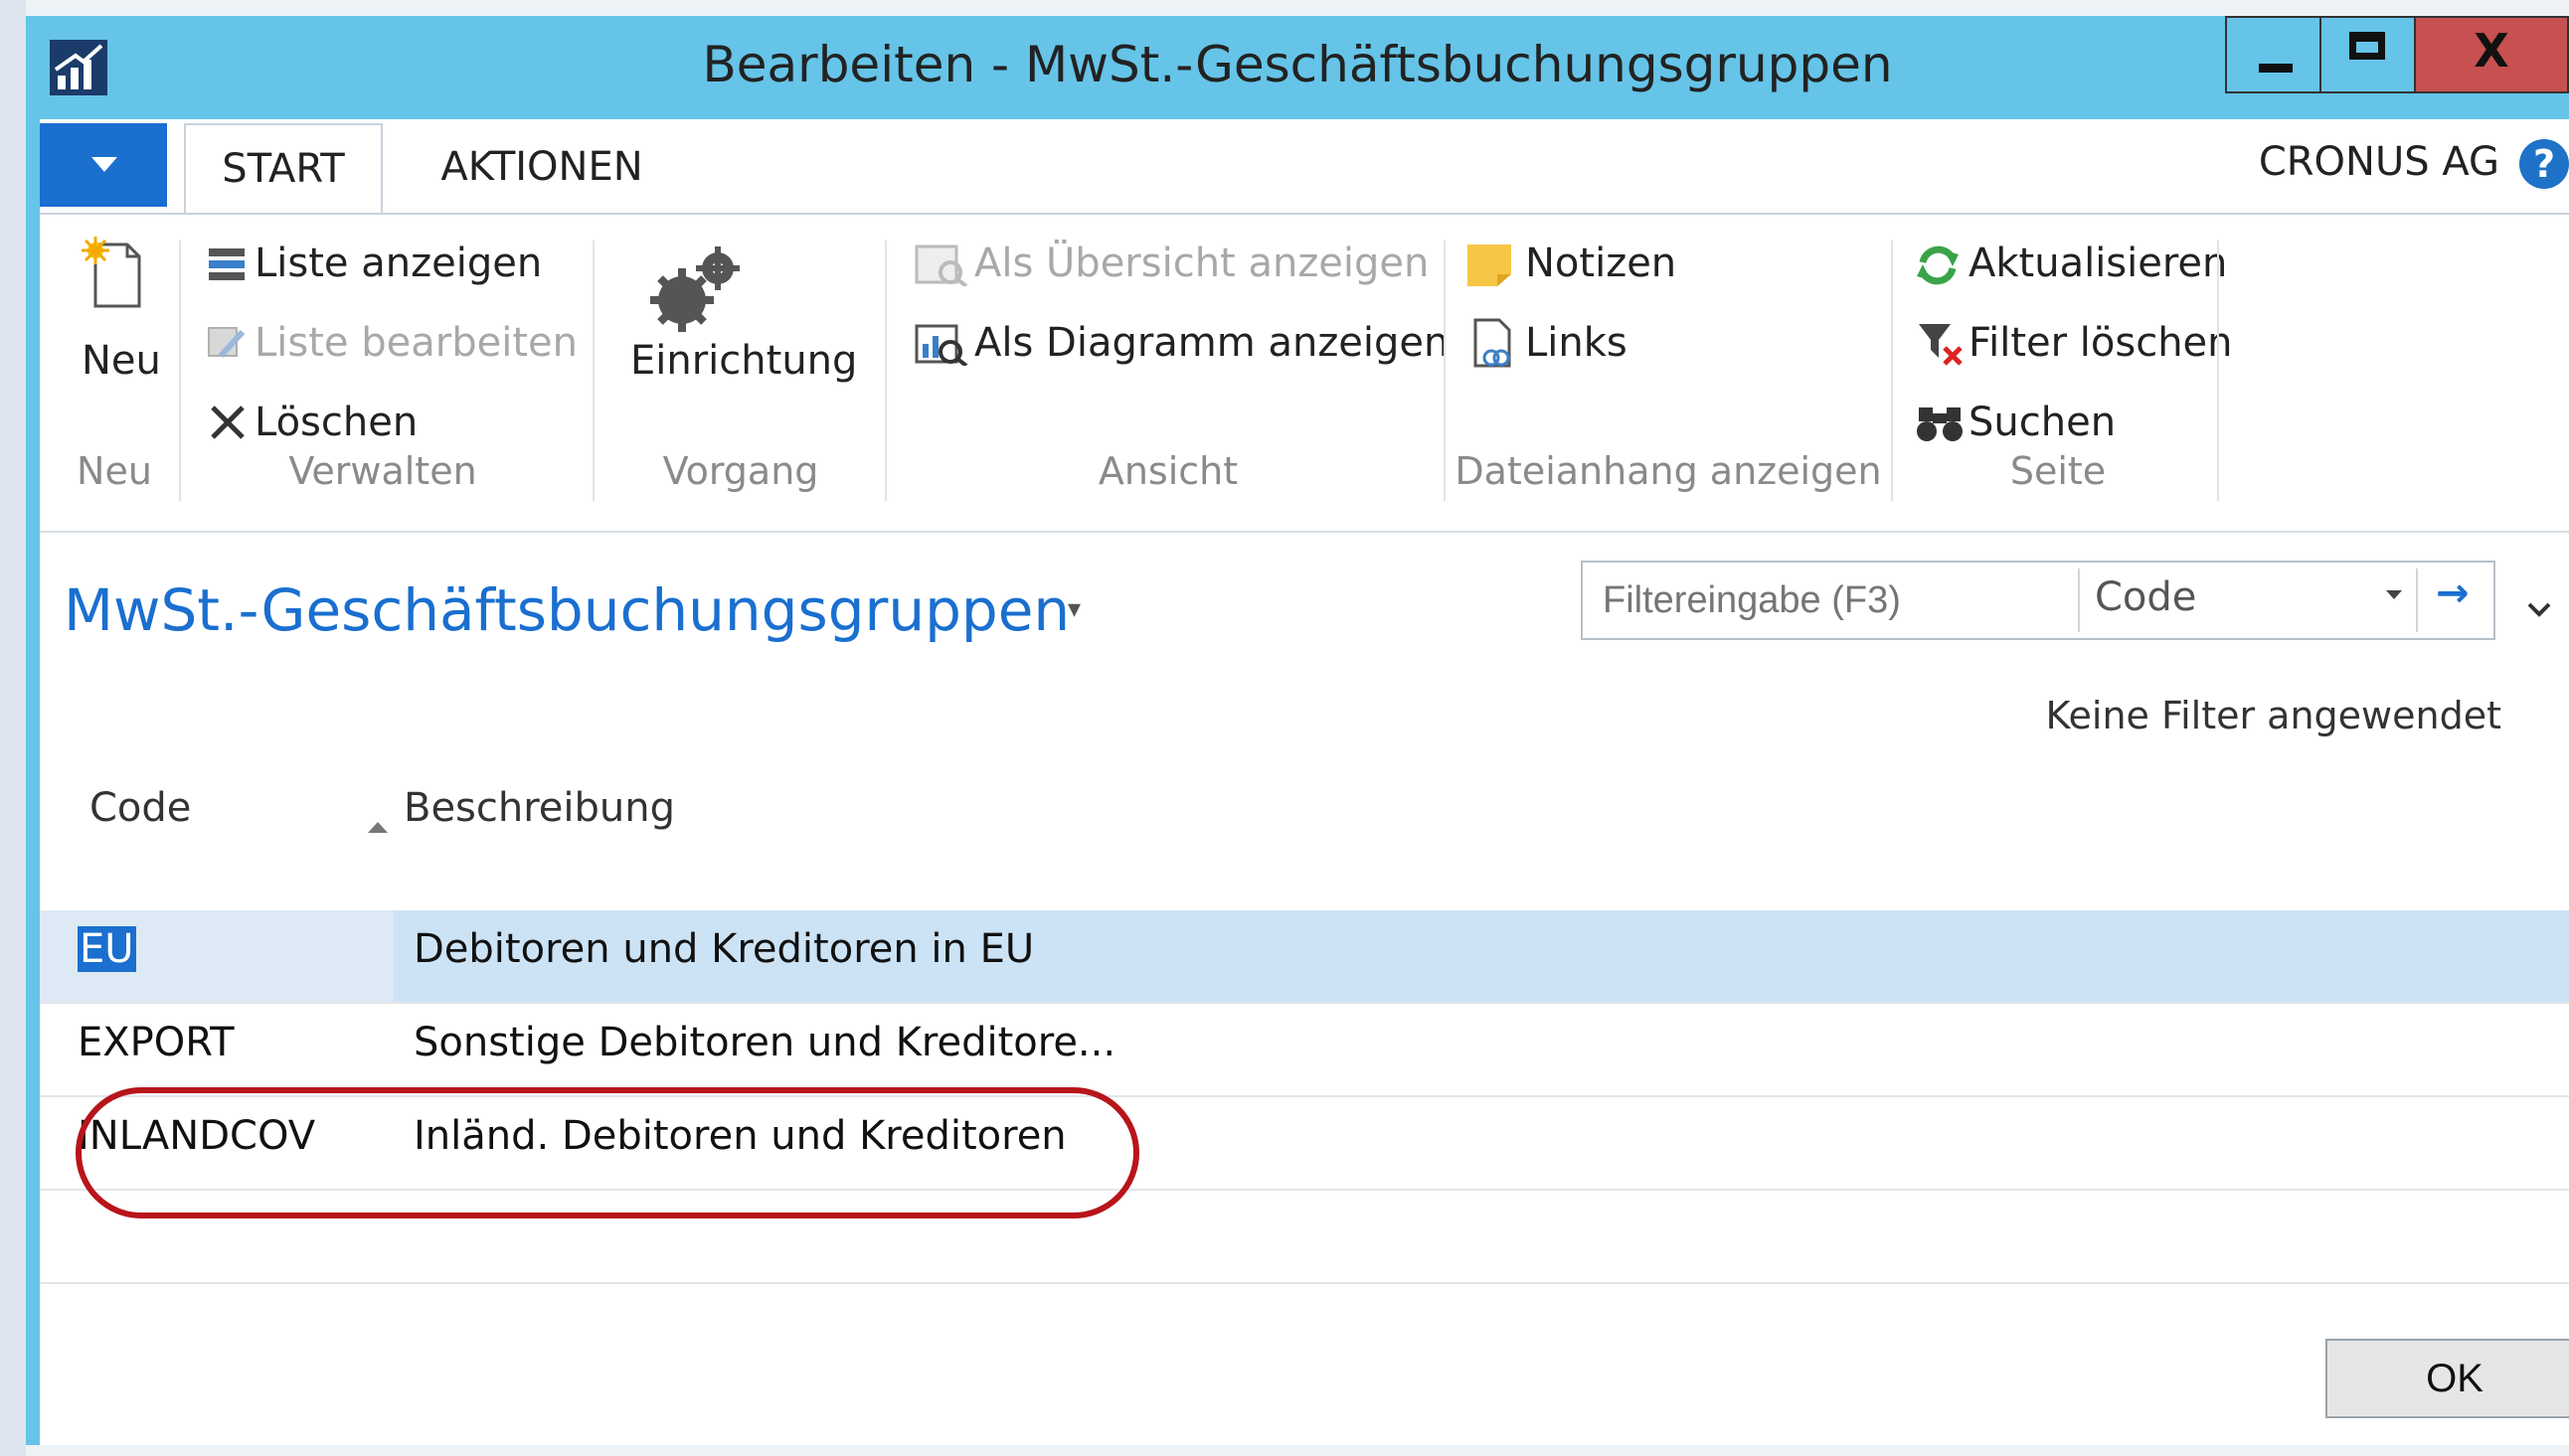 Image resolution: width=2569 pixels, height=1456 pixels. I want to click on tab-aktionen: AKTIONEN, so click(542, 169).